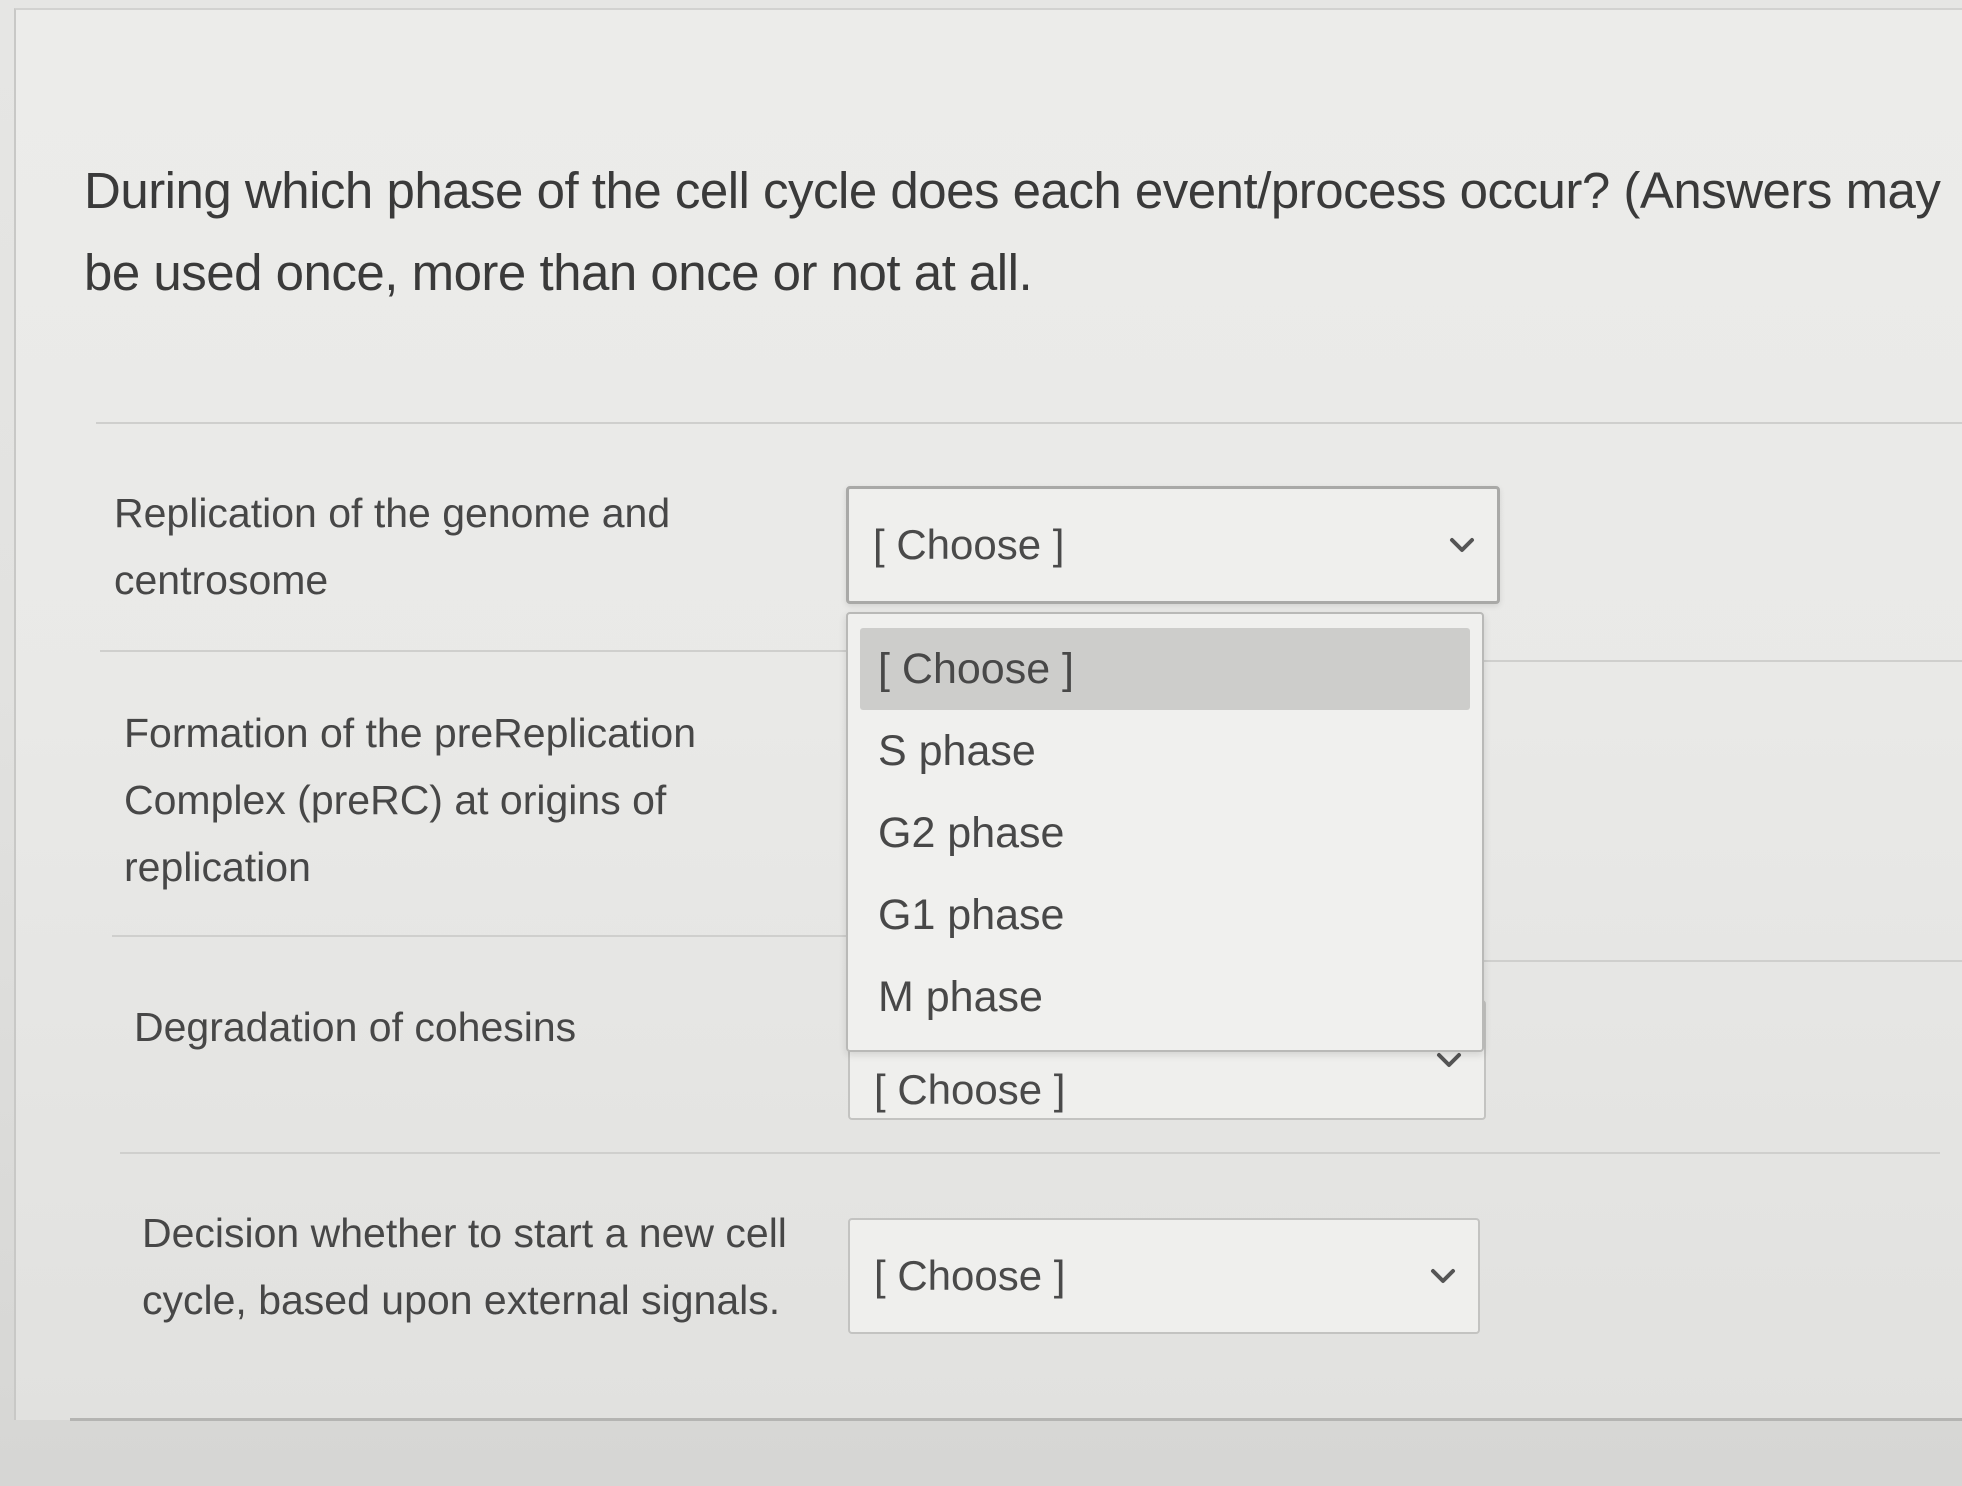  What do you see at coordinates (392, 546) in the screenshot?
I see `row-label-1: Replication of the genome and centrosome` at bounding box center [392, 546].